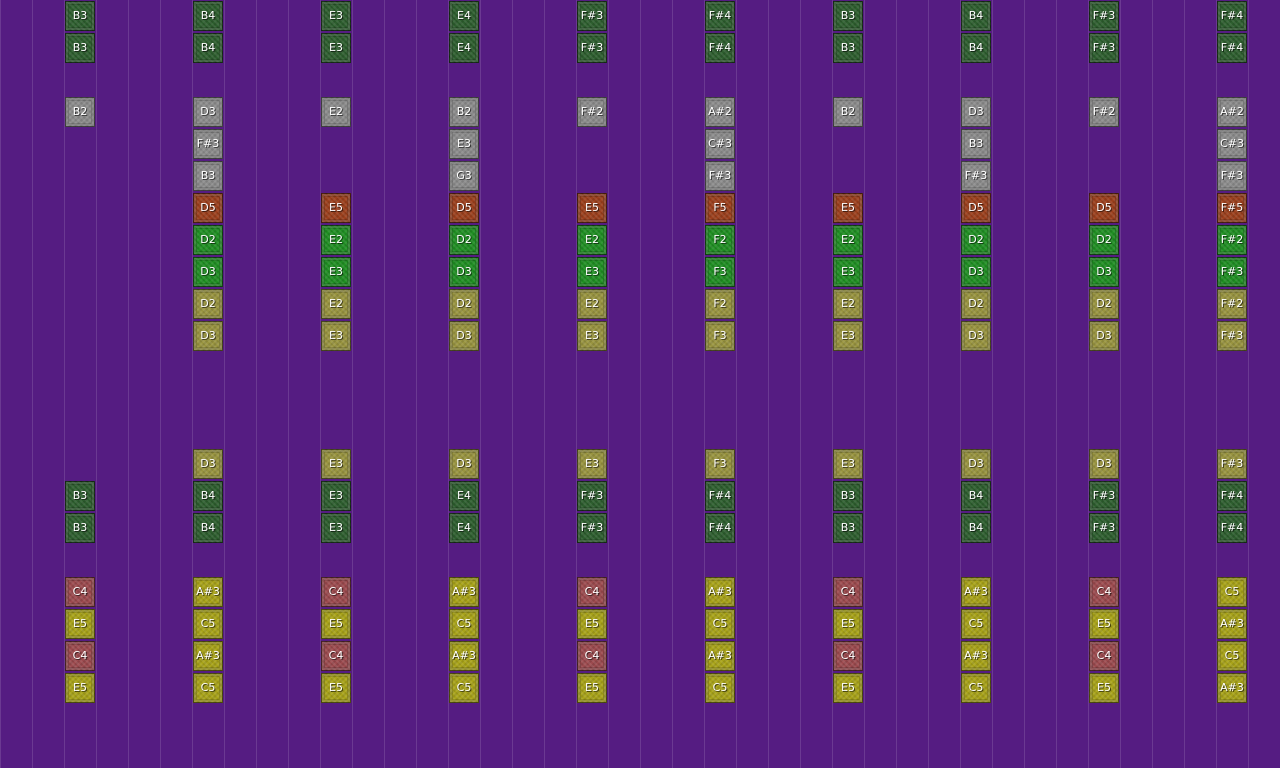 The width and height of the screenshot is (1280, 768). What do you see at coordinates (464, 176) in the screenshot?
I see `note-block: G3` at bounding box center [464, 176].